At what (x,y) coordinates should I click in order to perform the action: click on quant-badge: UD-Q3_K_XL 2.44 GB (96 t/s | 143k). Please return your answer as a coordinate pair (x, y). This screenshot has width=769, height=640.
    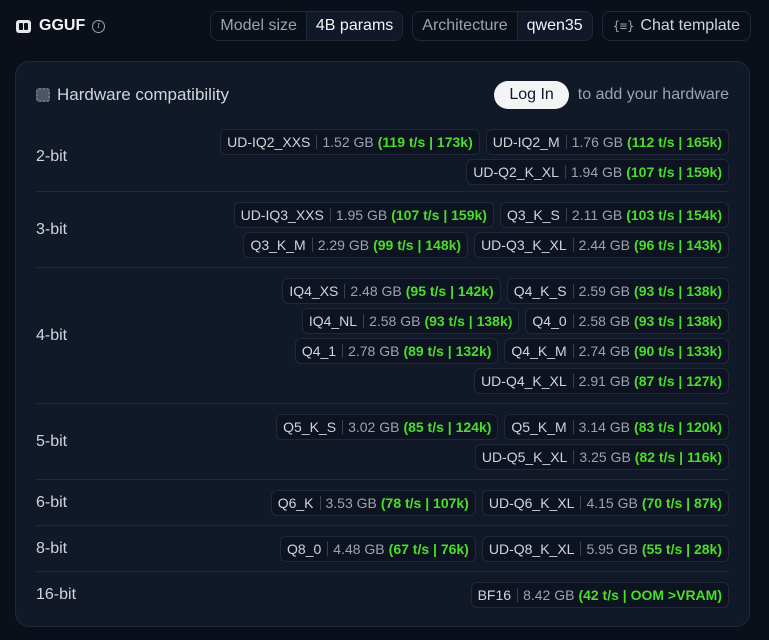
    Looking at the image, I should click on (601, 245).